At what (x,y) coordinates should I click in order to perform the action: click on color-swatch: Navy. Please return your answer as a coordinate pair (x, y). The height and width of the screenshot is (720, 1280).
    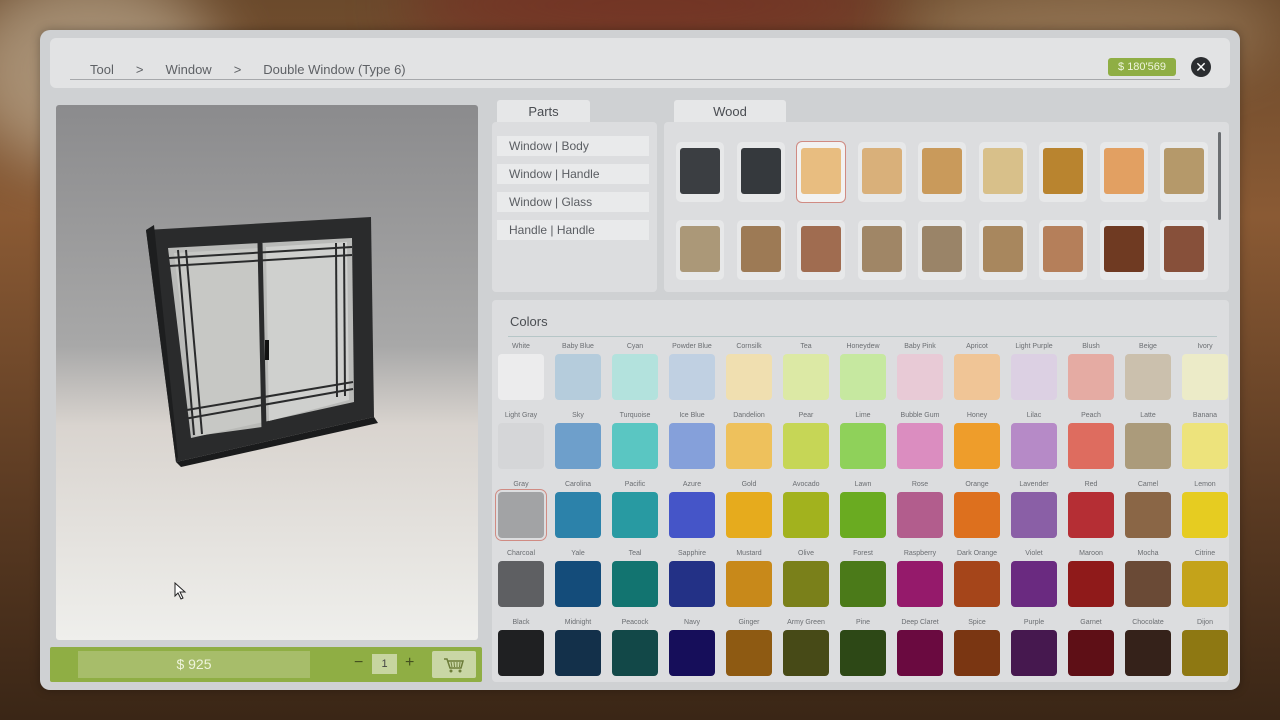
    Looking at the image, I should click on (692, 647).